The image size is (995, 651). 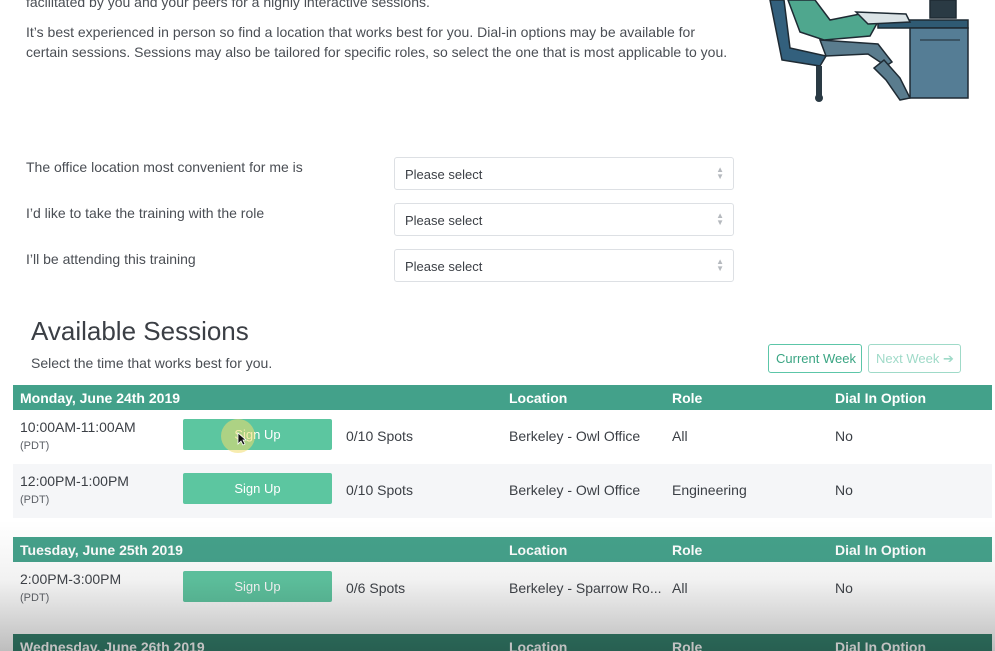 I want to click on attendance-label: I’ll be attending this training, so click(x=111, y=259).